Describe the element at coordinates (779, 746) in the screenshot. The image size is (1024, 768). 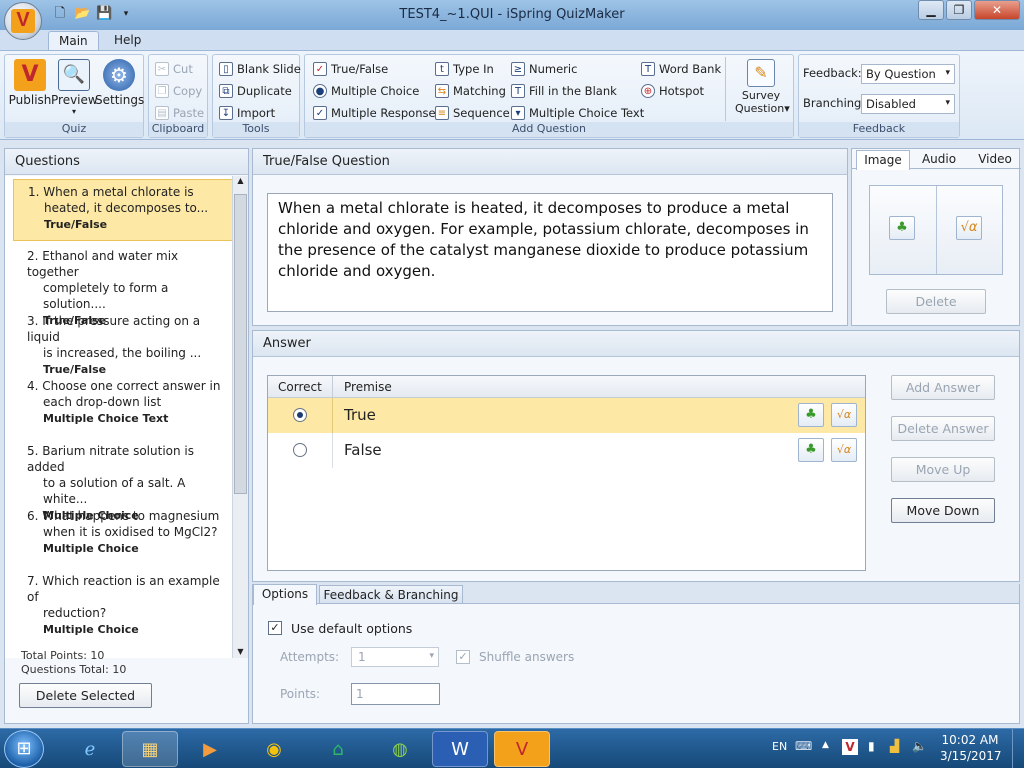
I see `language-indicator: EN` at that location.